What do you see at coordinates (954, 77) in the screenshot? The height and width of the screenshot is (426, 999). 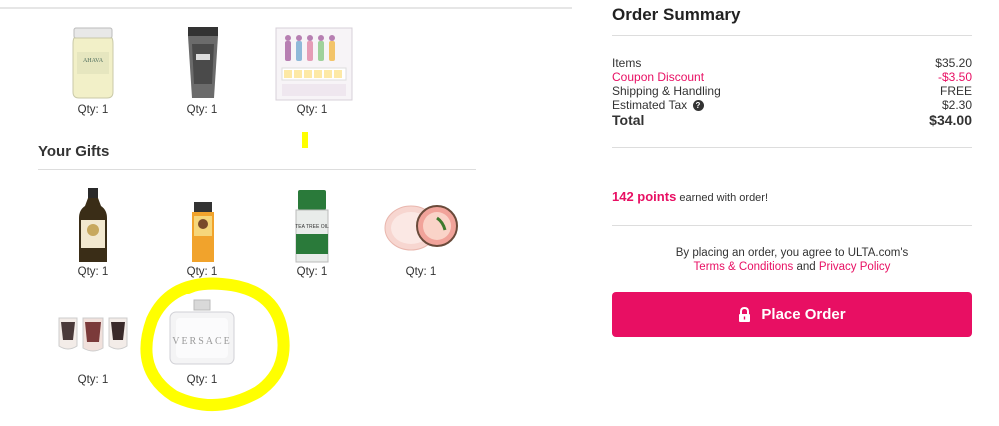 I see `coupon-value: -$3.50` at bounding box center [954, 77].